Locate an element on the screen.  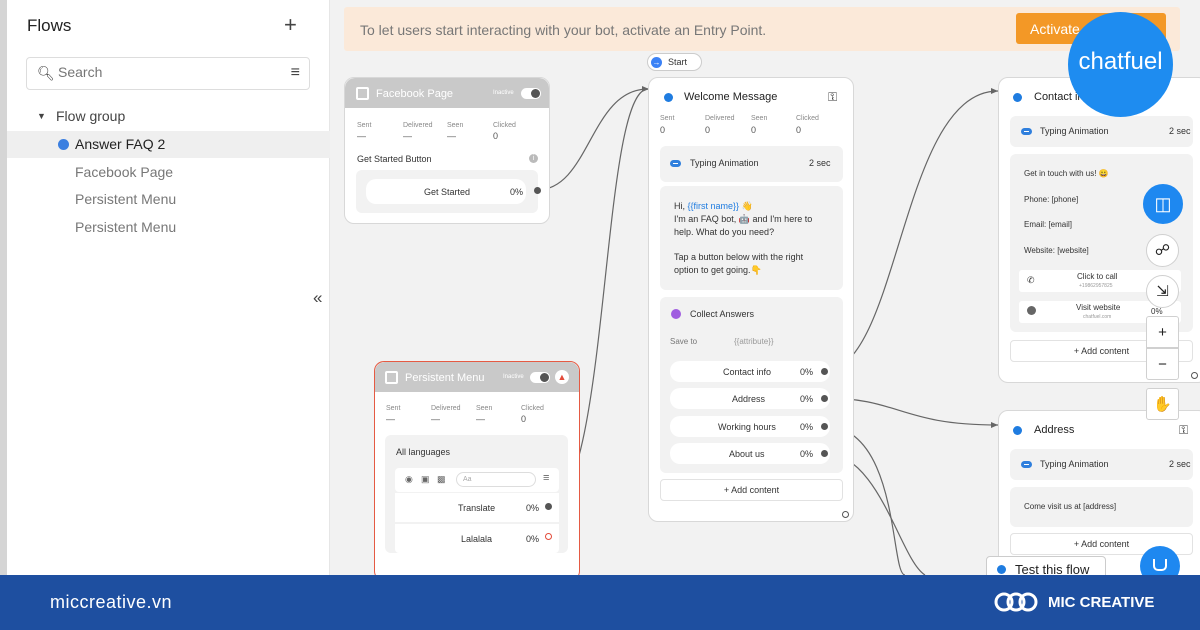
quick-reply-address: Address 0% is located at coordinates (750, 398).